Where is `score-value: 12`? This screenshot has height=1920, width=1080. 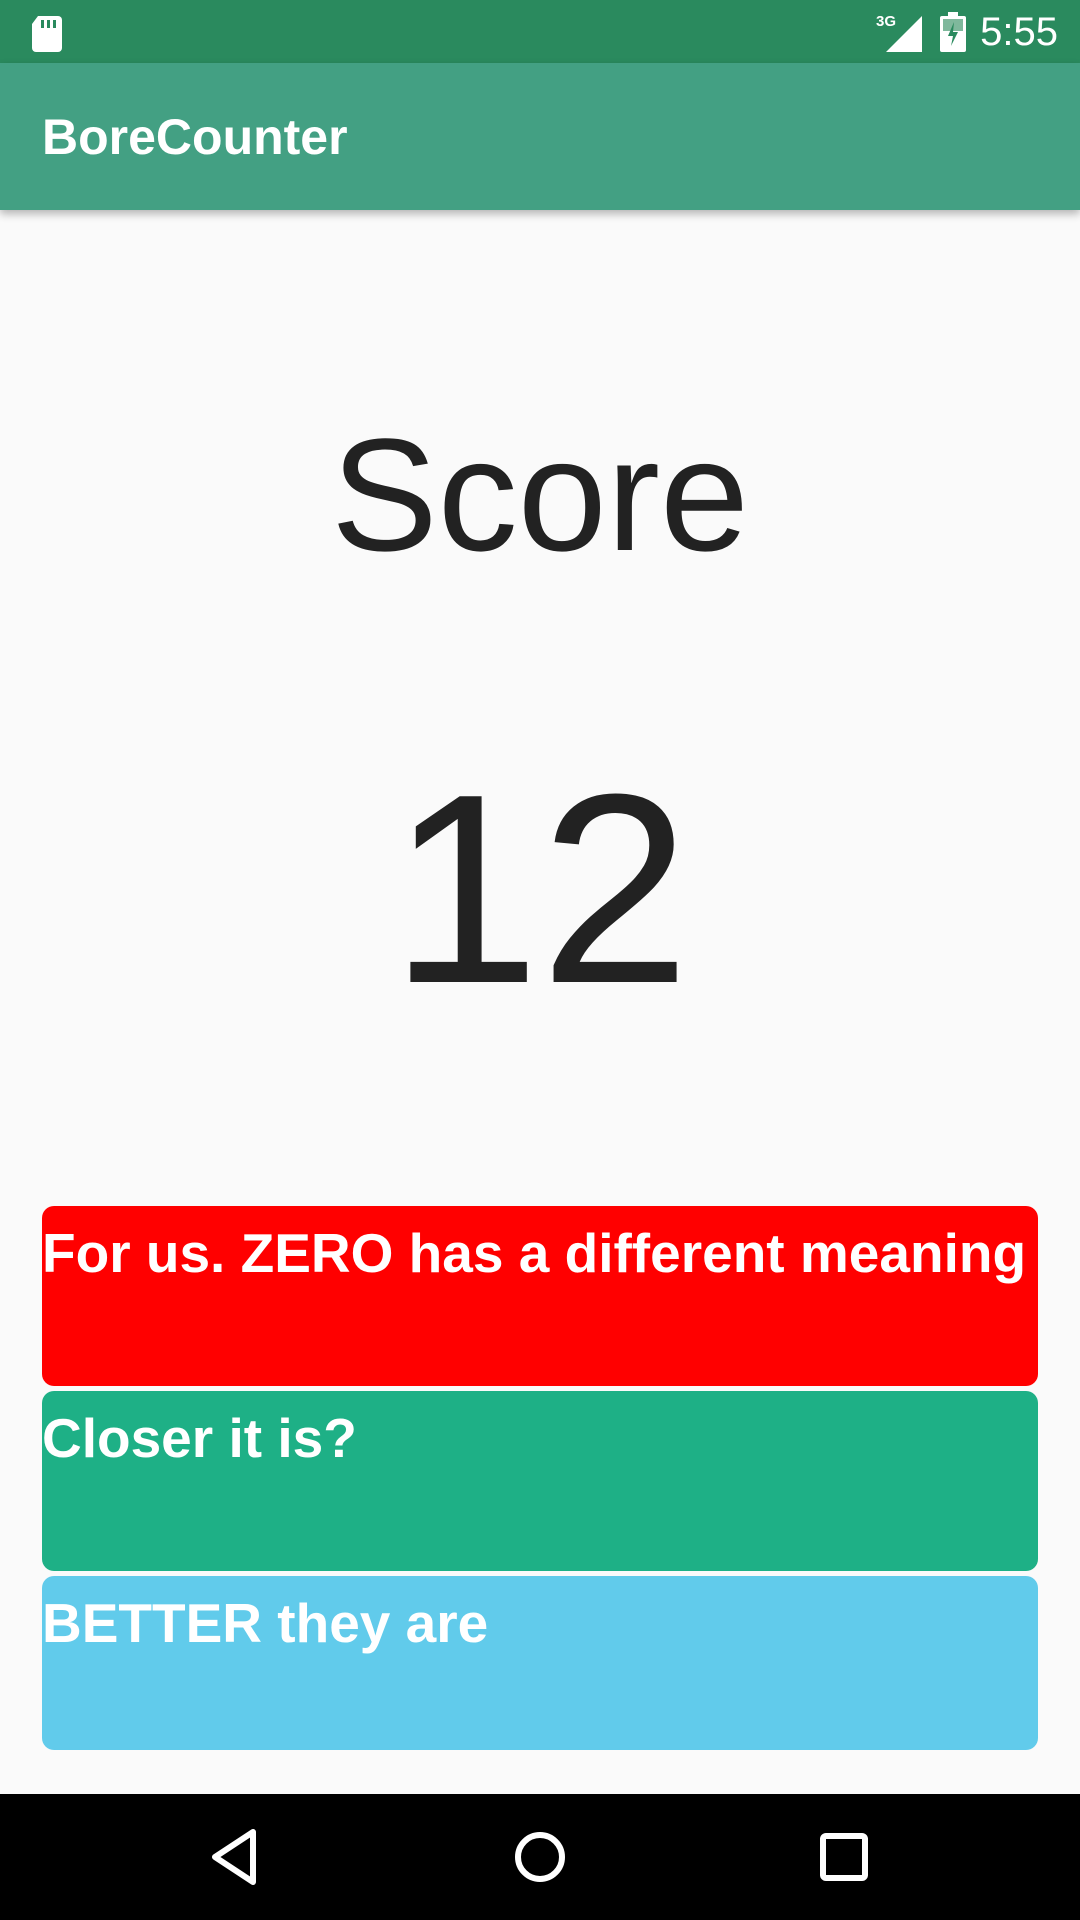
score-value: 12 is located at coordinates (540, 889).